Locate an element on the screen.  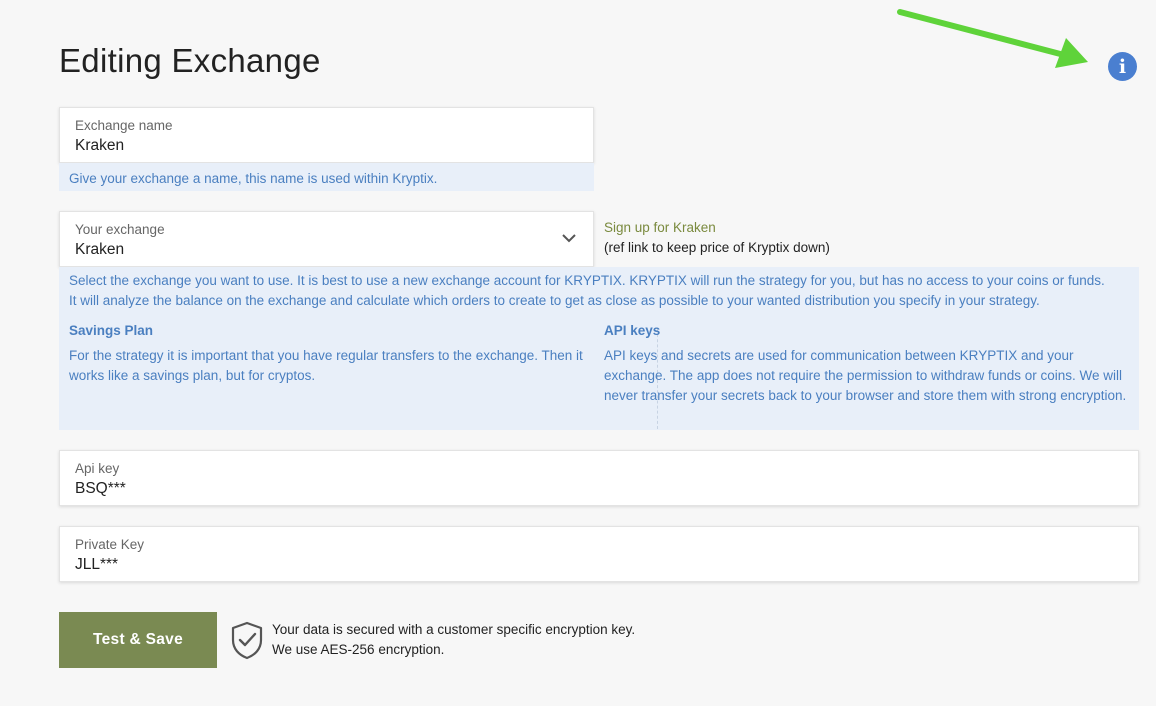
api-key-field: Api key BSQ*** is located at coordinates (599, 478).